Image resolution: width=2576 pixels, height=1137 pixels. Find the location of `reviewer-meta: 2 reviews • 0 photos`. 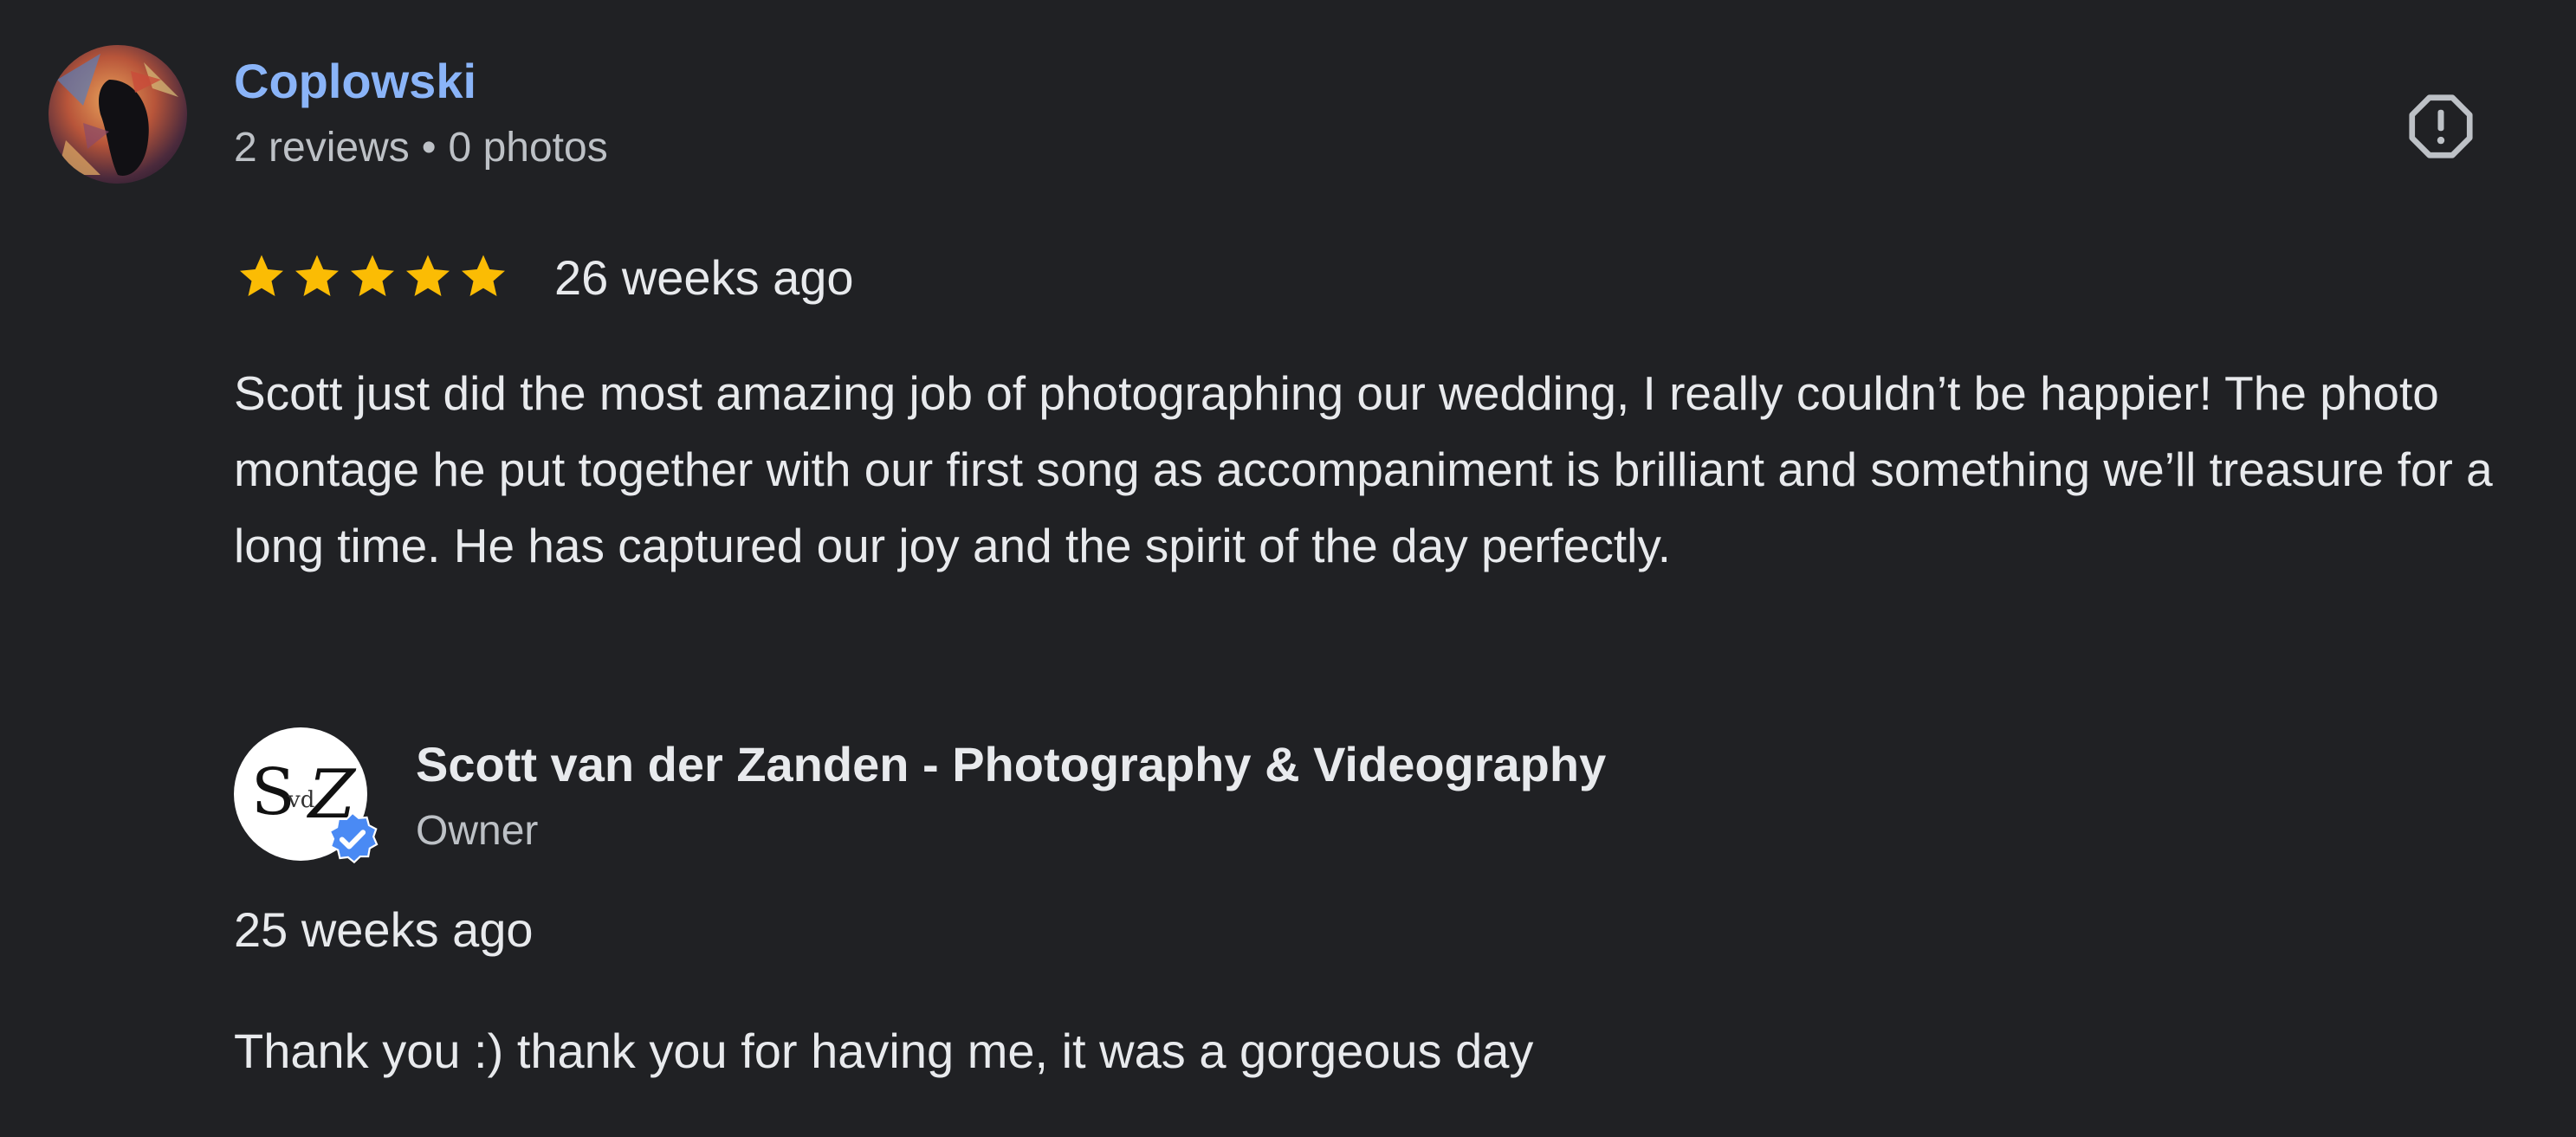

reviewer-meta: 2 reviews • 0 photos is located at coordinates (421, 148).